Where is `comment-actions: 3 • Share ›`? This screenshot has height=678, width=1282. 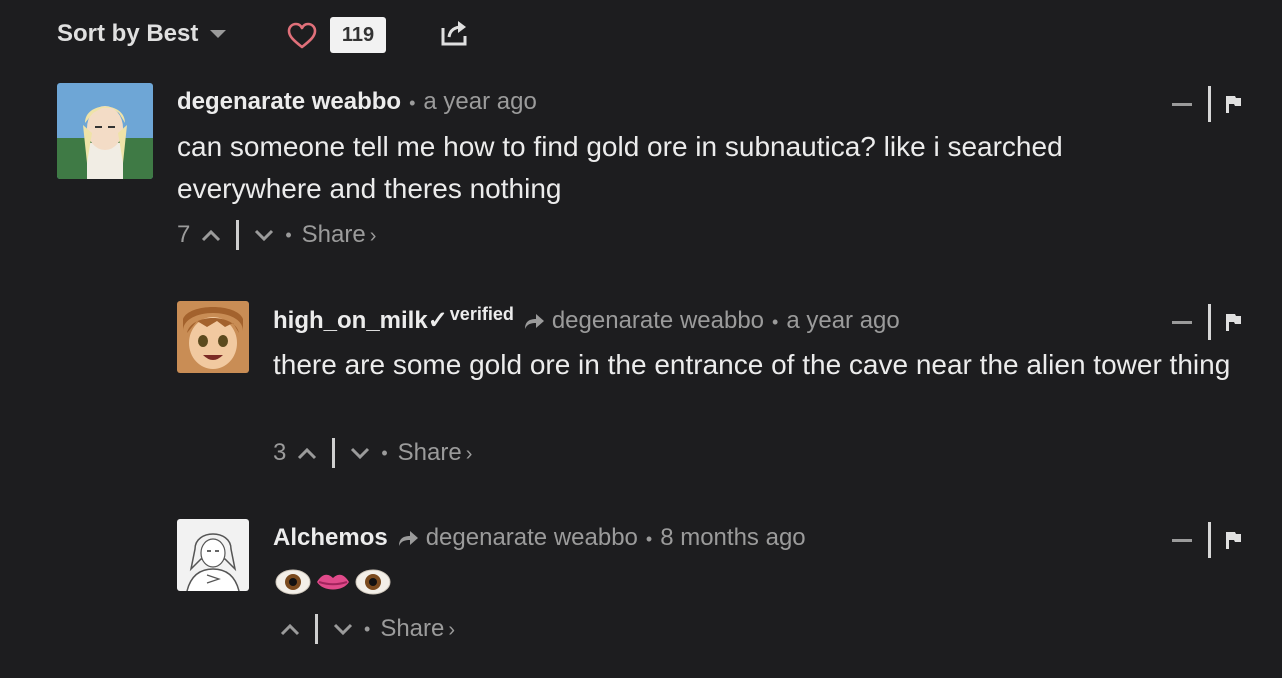
comment-actions: 3 • Share › is located at coordinates (372, 453).